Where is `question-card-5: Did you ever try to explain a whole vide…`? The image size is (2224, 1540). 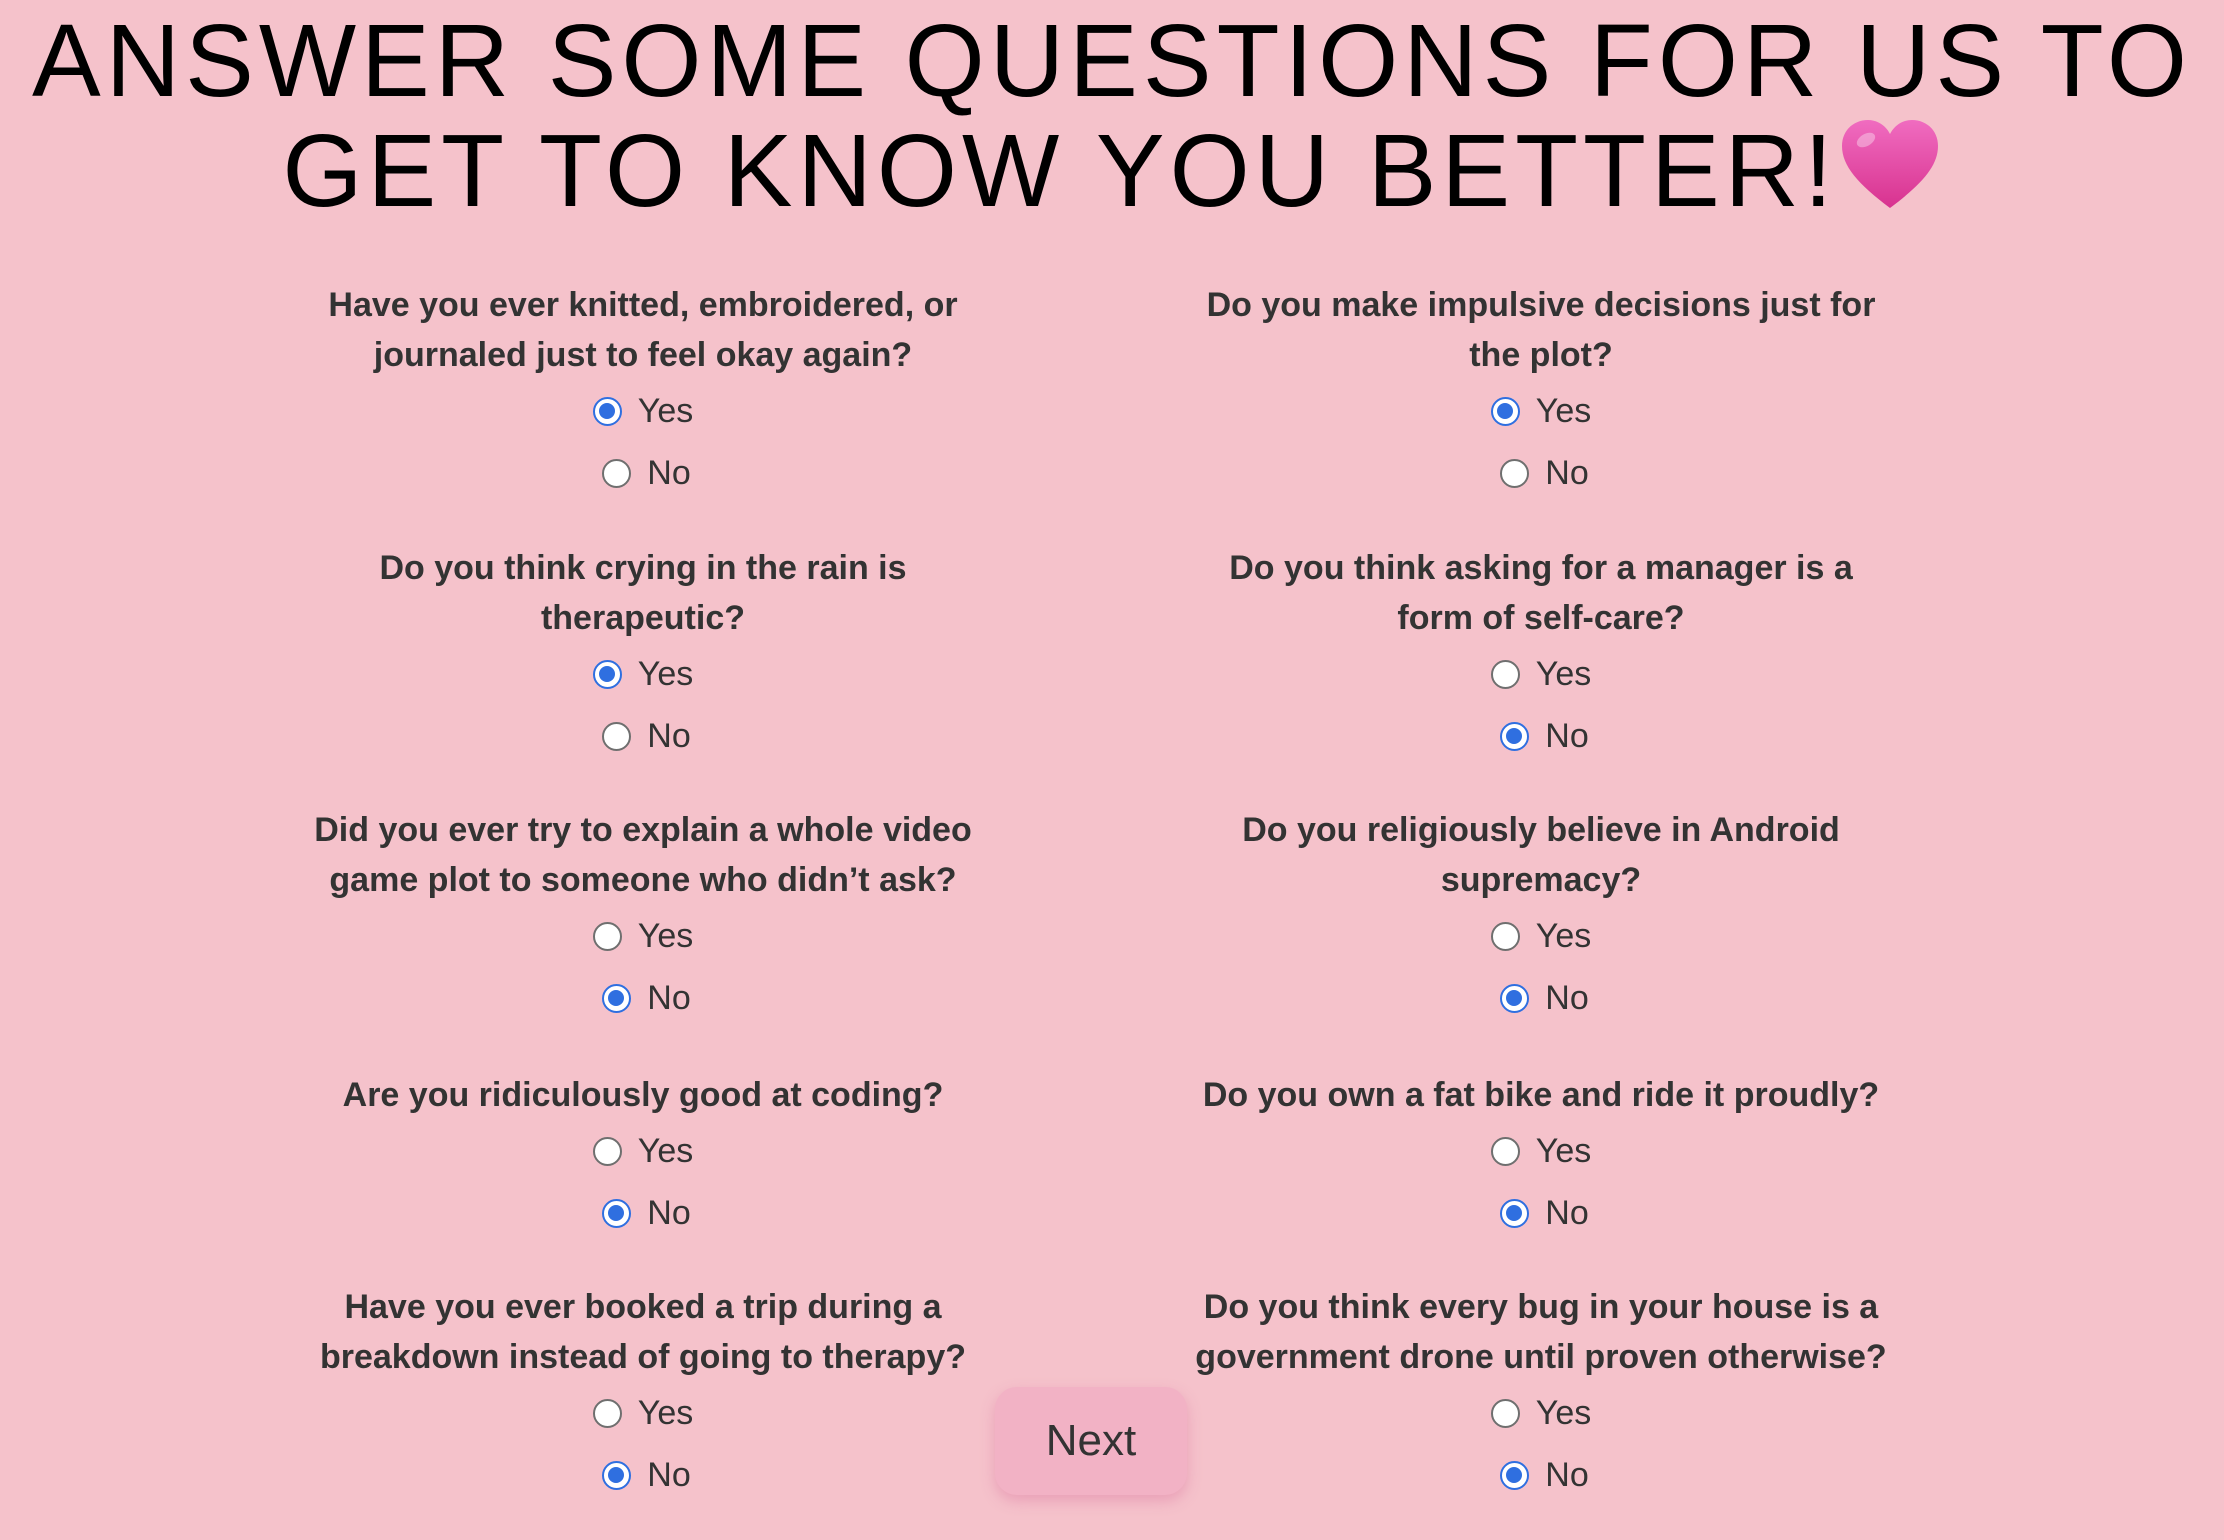
question-card-5: Did you ever try to explain a whole vide… is located at coordinates (643, 917).